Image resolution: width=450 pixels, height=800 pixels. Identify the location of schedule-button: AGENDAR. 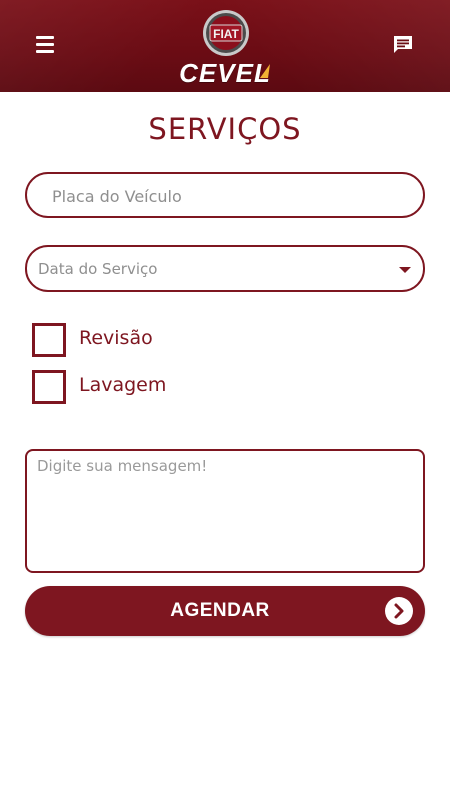
(225, 611).